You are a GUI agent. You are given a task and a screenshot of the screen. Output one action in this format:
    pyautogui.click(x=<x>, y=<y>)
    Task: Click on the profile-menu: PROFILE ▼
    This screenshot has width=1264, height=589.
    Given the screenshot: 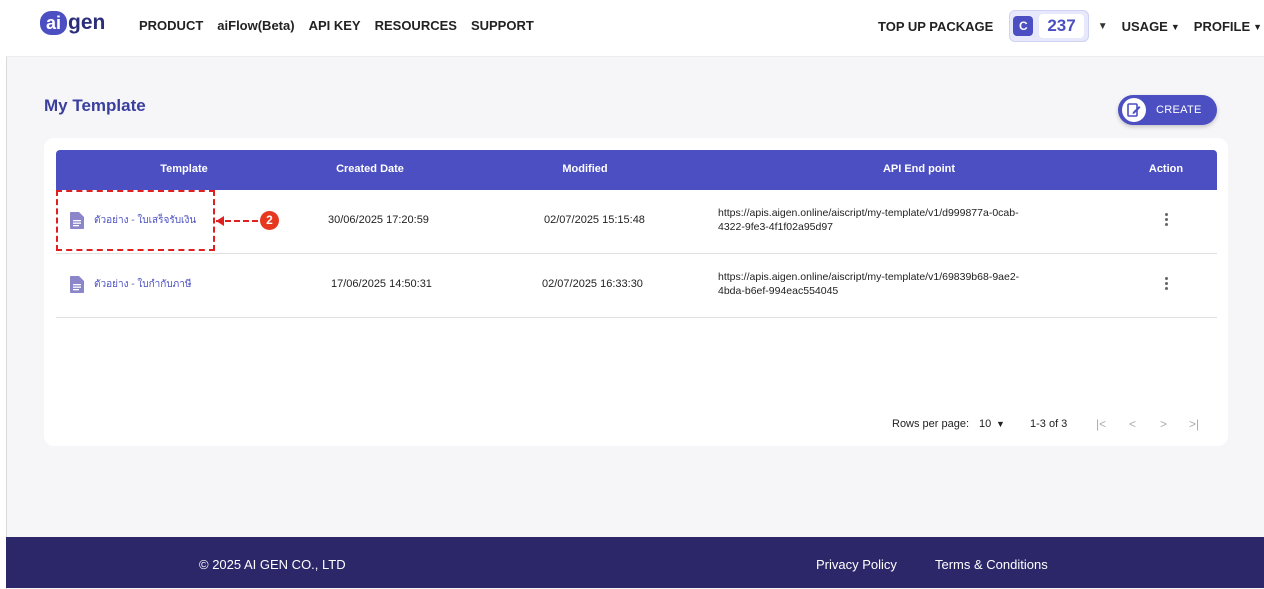 What is the action you would take?
    pyautogui.click(x=1228, y=26)
    